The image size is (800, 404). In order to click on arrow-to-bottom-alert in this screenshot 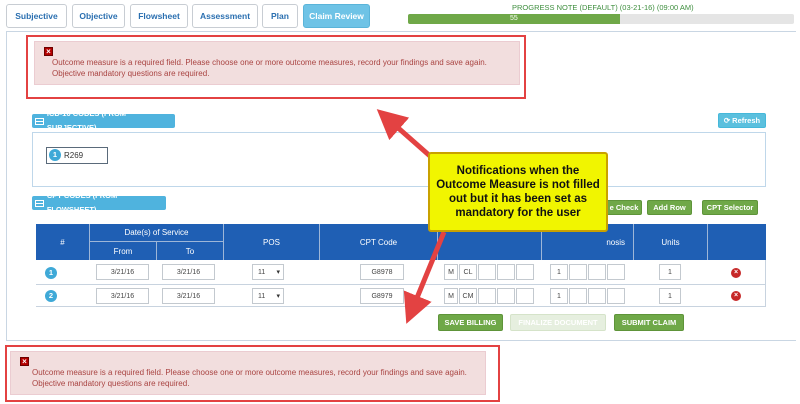, I will do `click(425, 277)`.